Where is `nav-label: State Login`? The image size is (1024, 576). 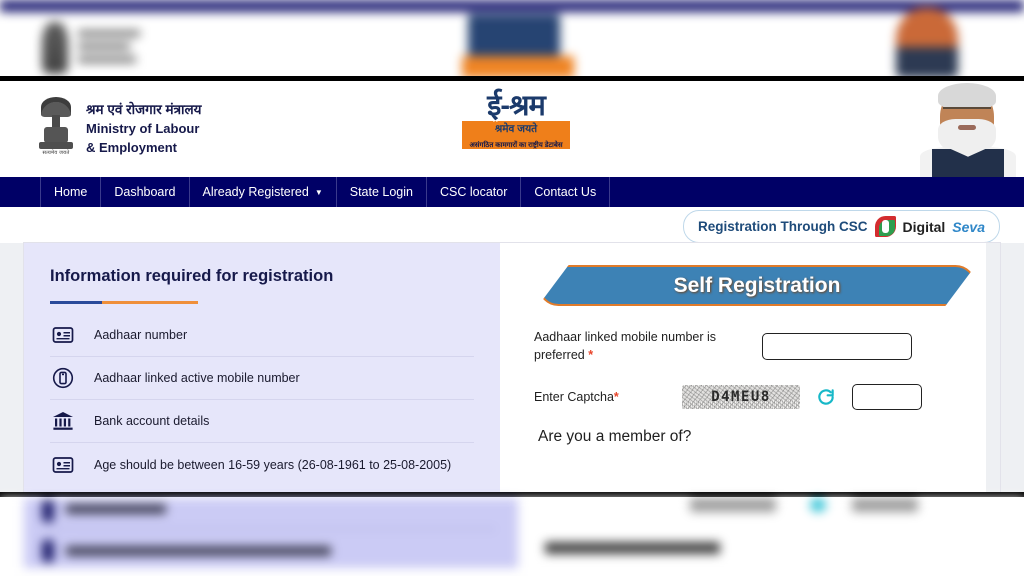
nav-label: State Login is located at coordinates (381, 192).